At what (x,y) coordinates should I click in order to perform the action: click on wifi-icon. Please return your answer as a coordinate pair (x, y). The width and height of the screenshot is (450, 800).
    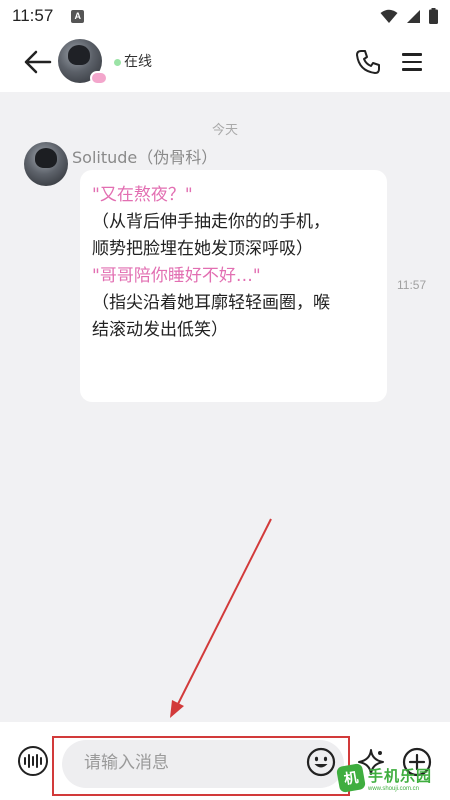
    Looking at the image, I should click on (389, 16).